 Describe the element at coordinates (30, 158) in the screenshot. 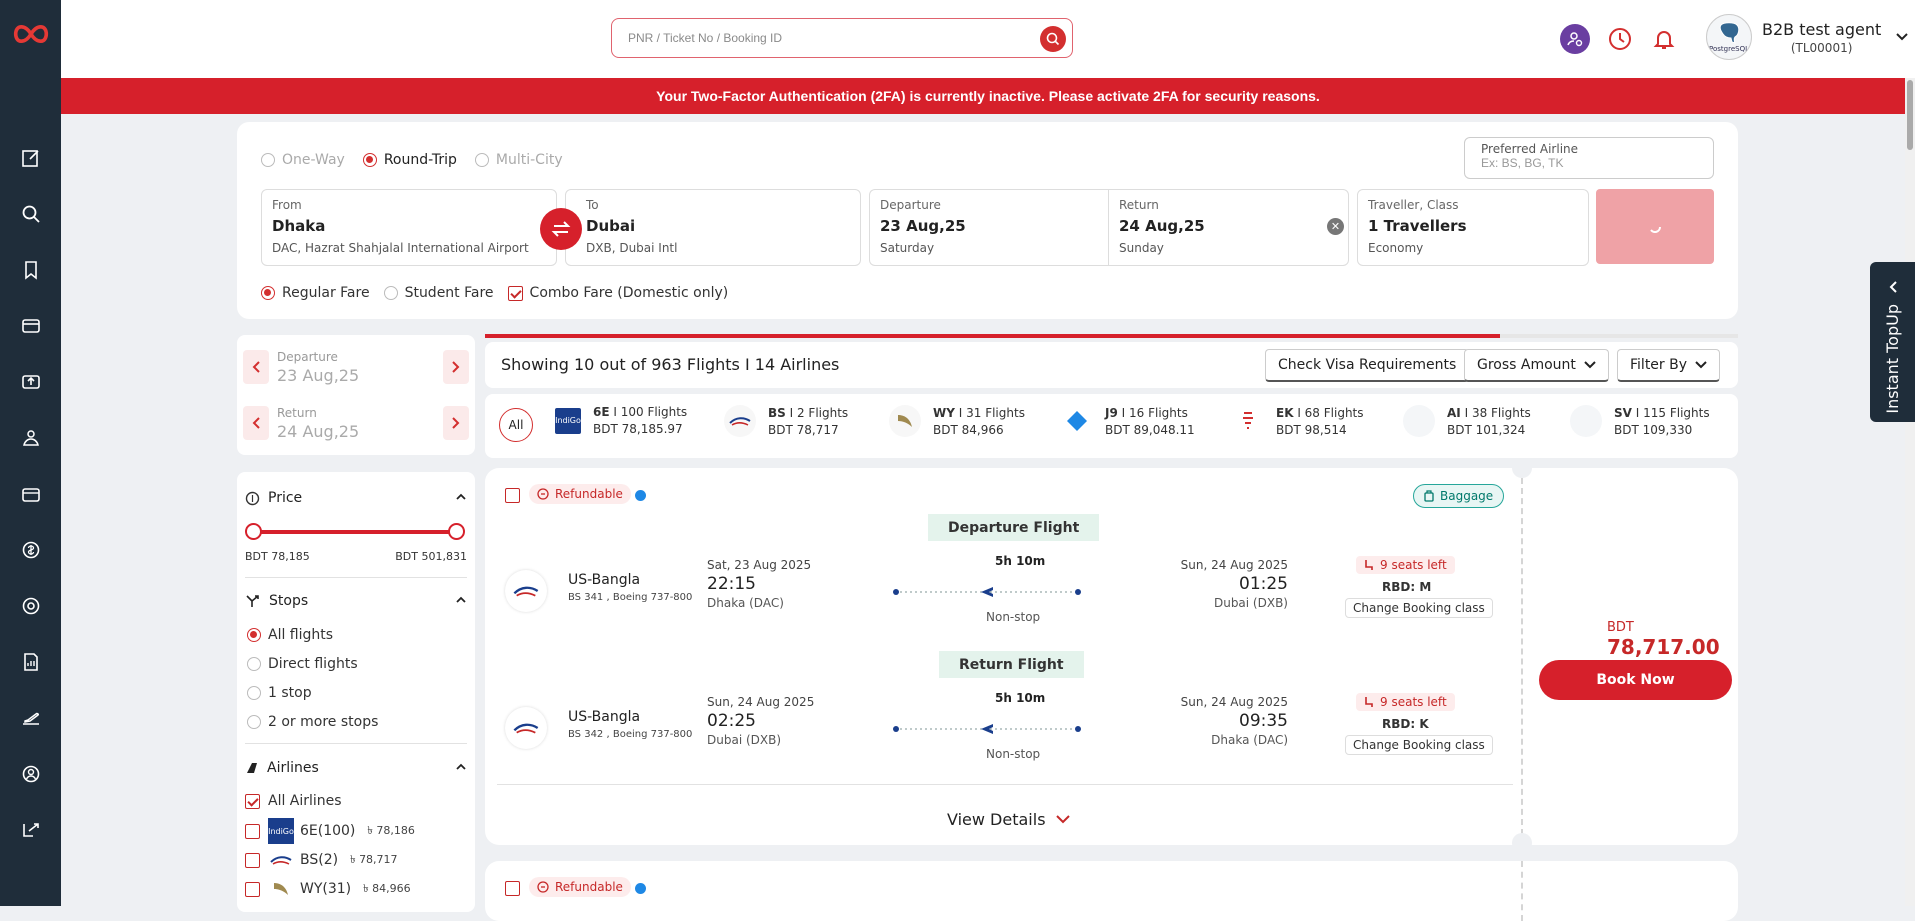

I see `sidebar-item-edit` at that location.